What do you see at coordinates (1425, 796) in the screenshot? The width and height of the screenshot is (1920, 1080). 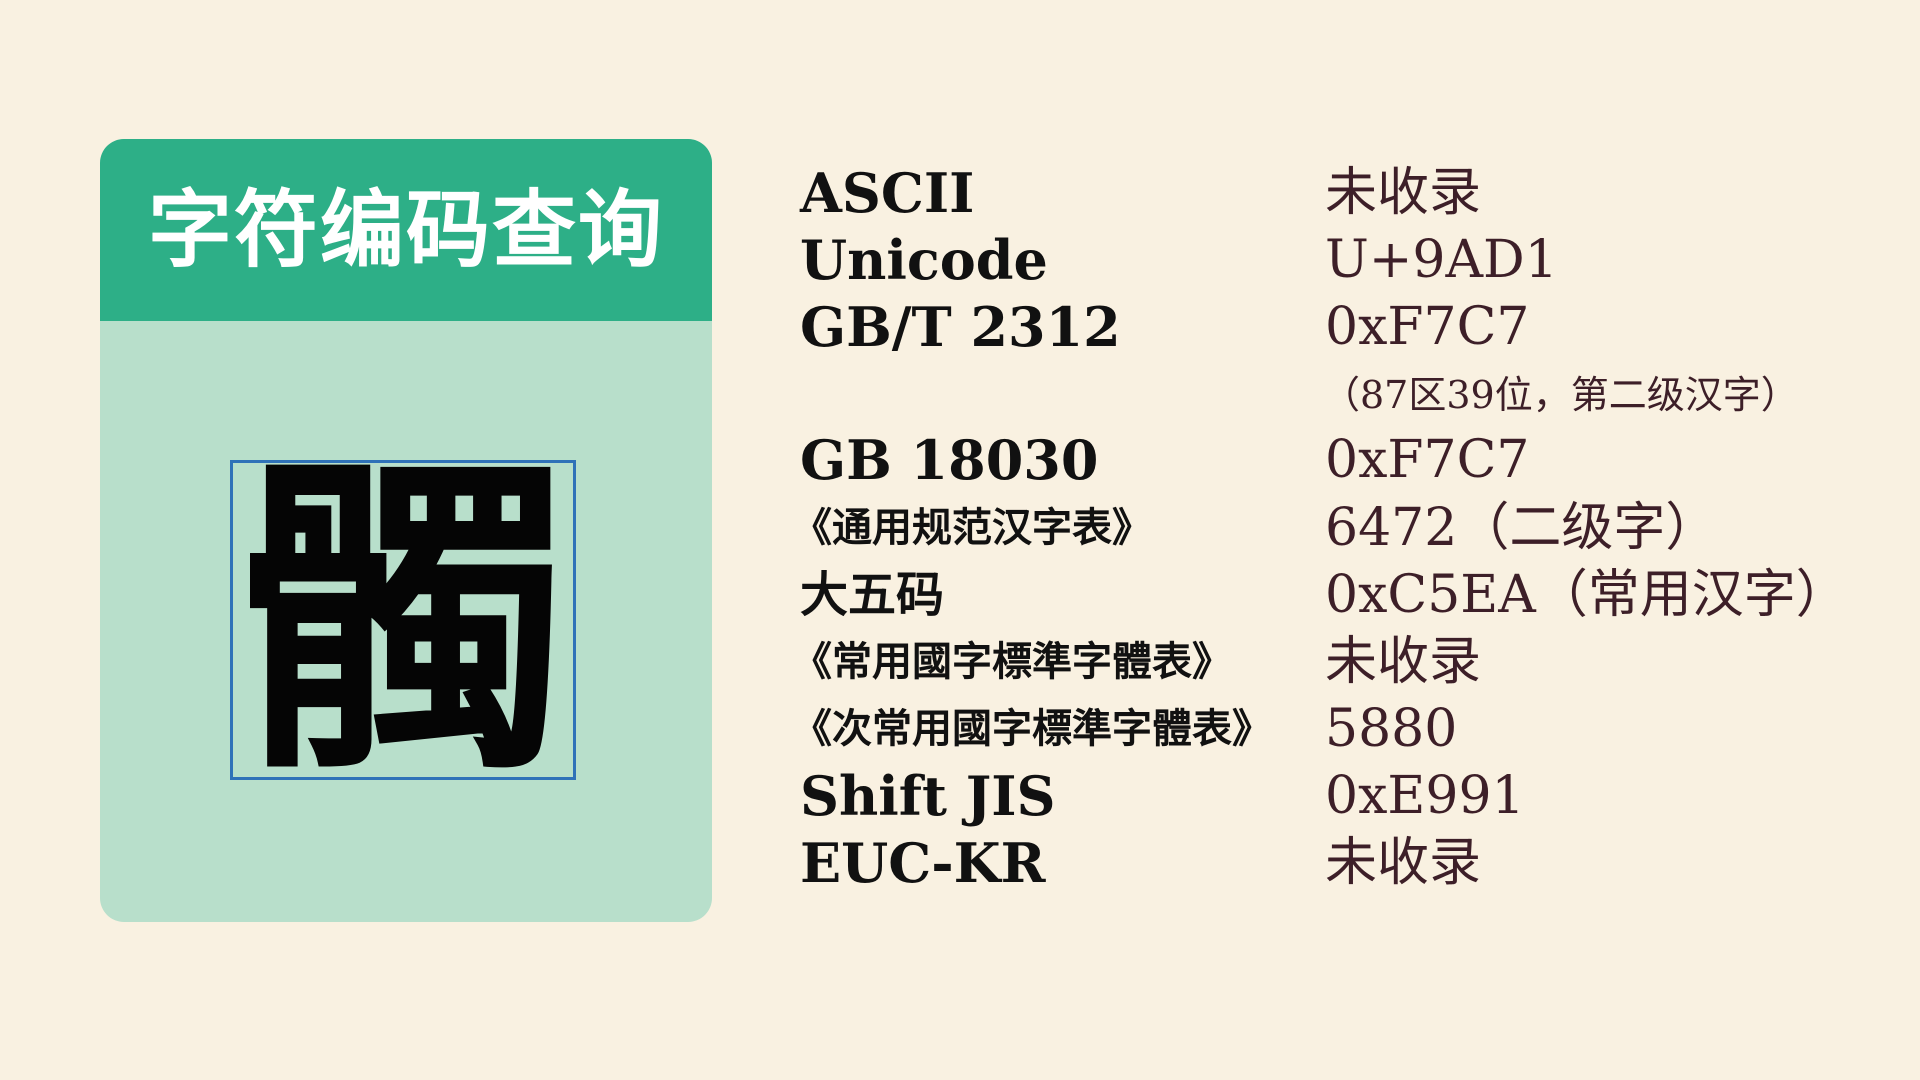 I see `encoding-value: 0xE991` at bounding box center [1425, 796].